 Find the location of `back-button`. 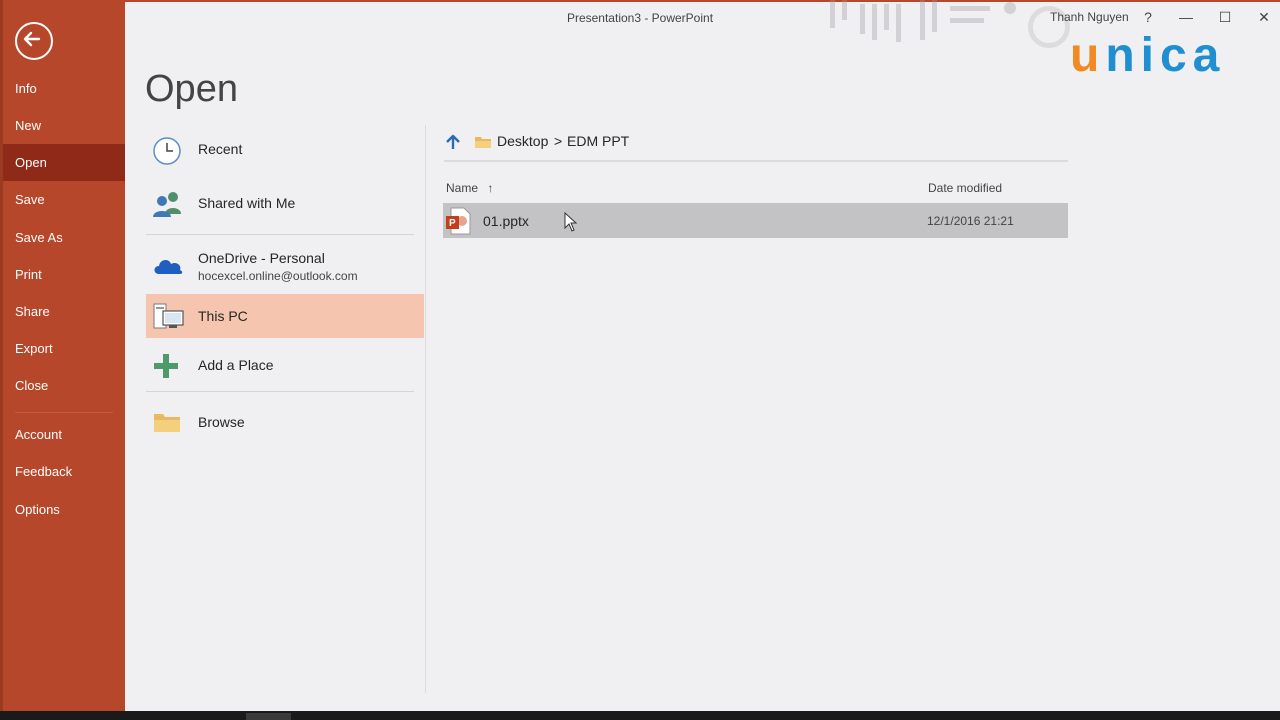

back-button is located at coordinates (34, 41).